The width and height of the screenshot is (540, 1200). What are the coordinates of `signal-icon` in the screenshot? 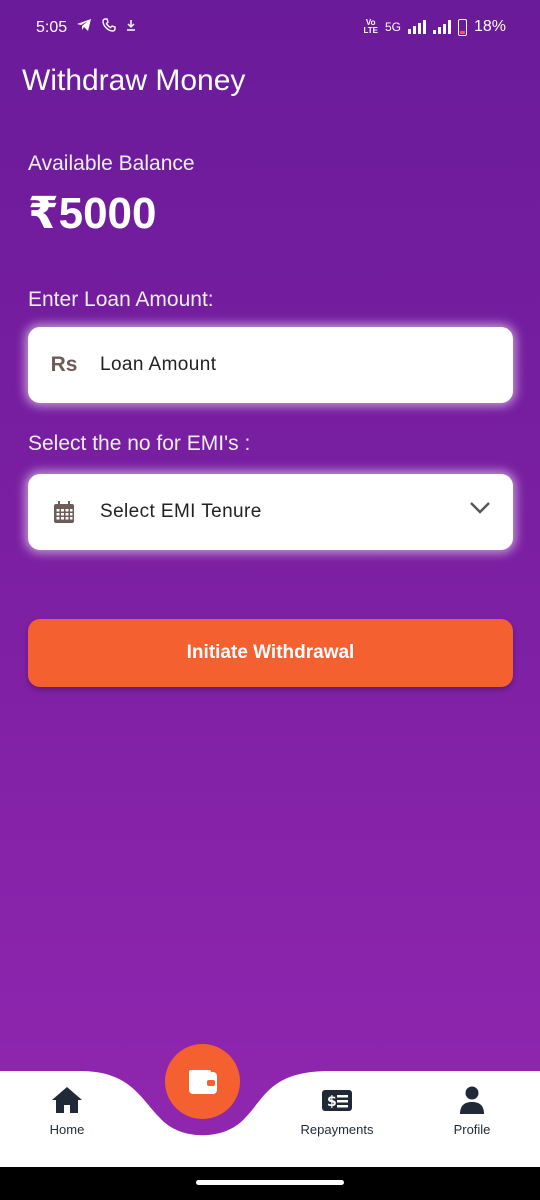 It's located at (416, 27).